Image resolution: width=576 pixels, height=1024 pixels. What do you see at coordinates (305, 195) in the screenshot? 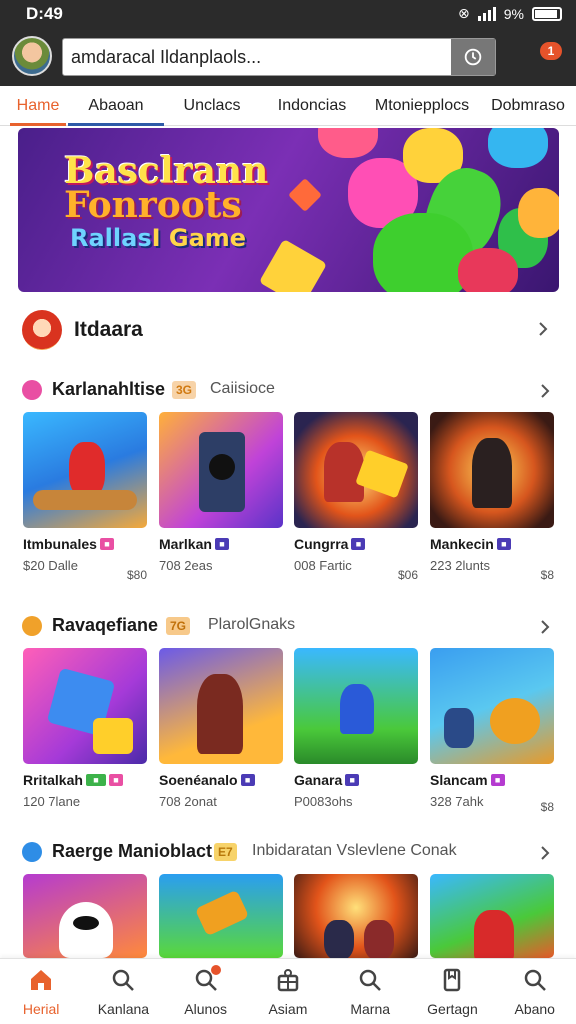
I see `decor-star` at bounding box center [305, 195].